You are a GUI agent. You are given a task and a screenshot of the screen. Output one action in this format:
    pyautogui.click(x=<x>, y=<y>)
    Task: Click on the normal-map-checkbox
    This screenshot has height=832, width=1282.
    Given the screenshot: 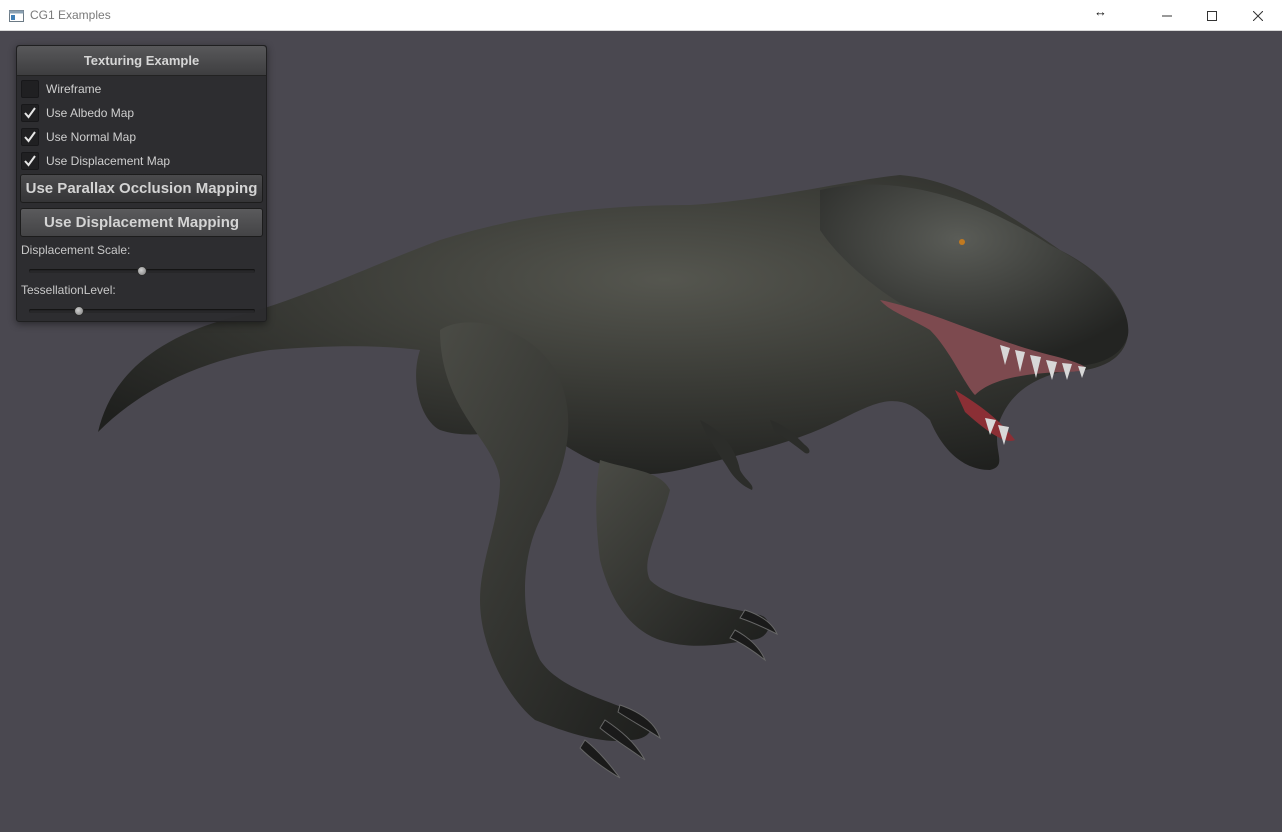 What is the action you would take?
    pyautogui.click(x=30, y=137)
    